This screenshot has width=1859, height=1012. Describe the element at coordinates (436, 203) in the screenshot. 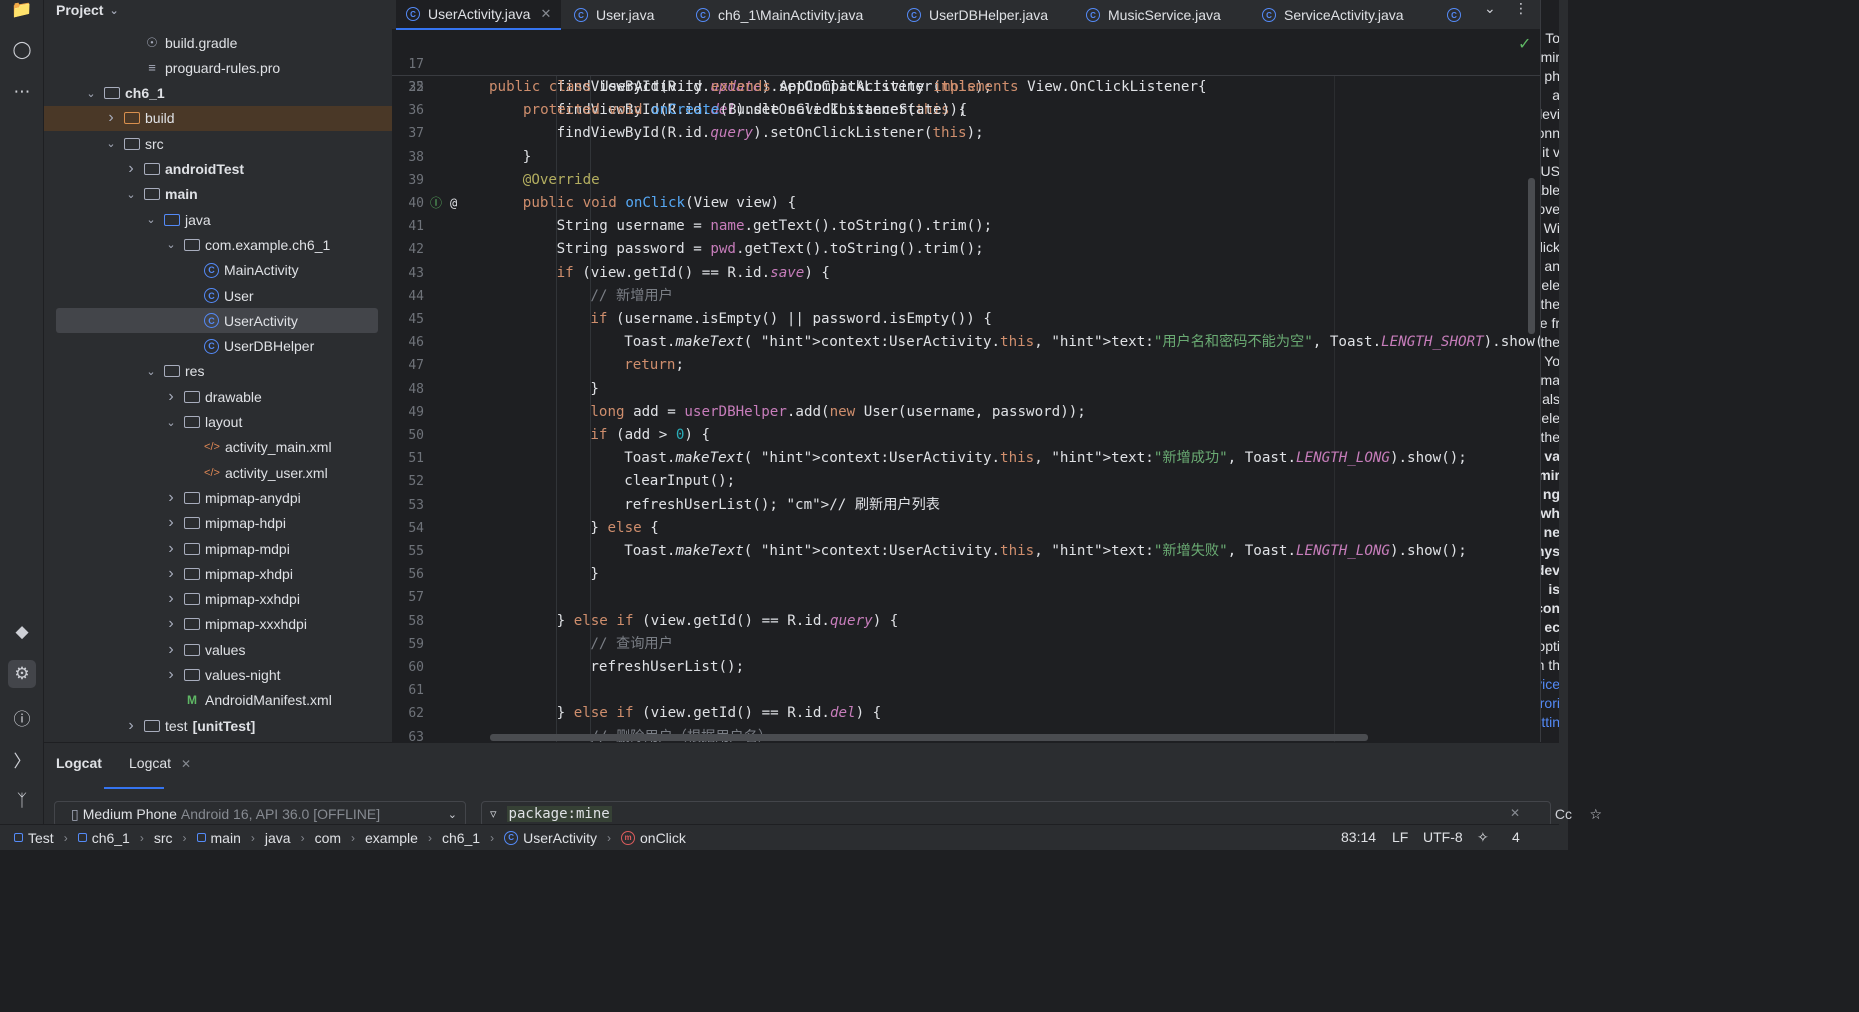

I see `implements-gutter-icon: Ⓘ` at that location.